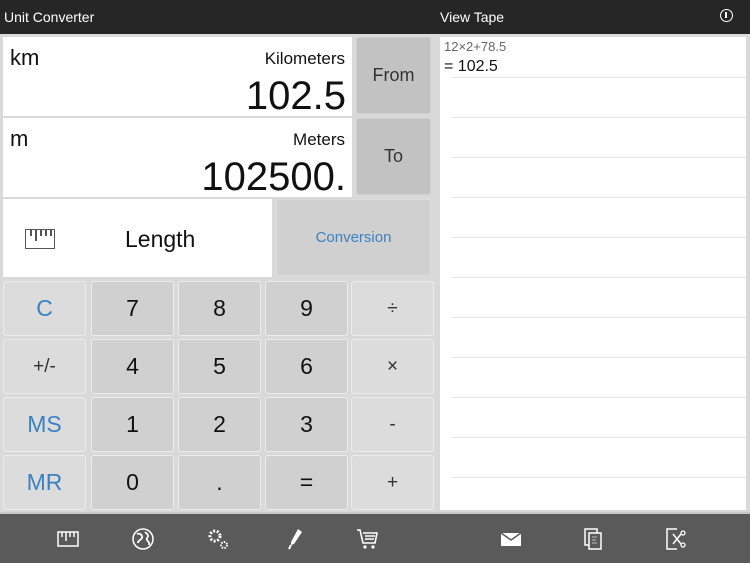 The image size is (750, 563). What do you see at coordinates (675, 539) in the screenshot?
I see `cut-icon` at bounding box center [675, 539].